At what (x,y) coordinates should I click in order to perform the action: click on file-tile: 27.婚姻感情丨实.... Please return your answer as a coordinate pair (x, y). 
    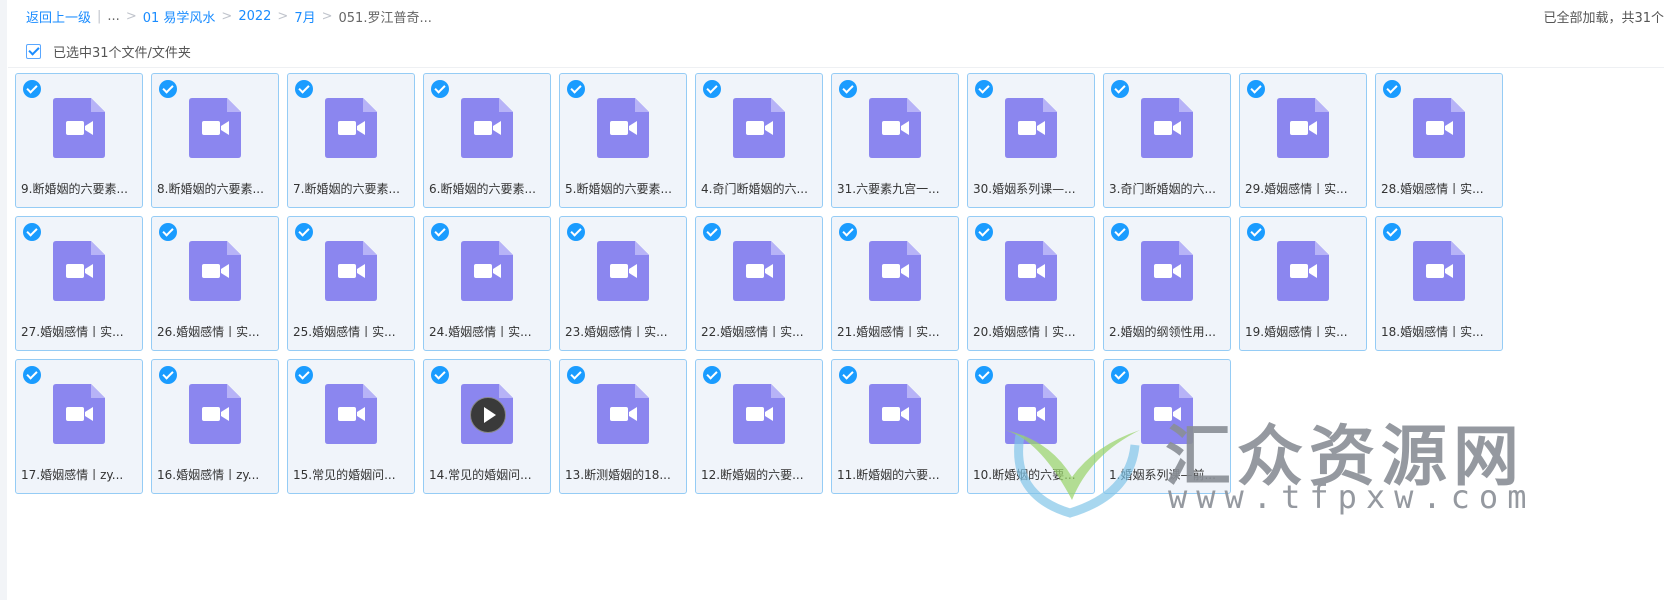
    Looking at the image, I should click on (79, 283).